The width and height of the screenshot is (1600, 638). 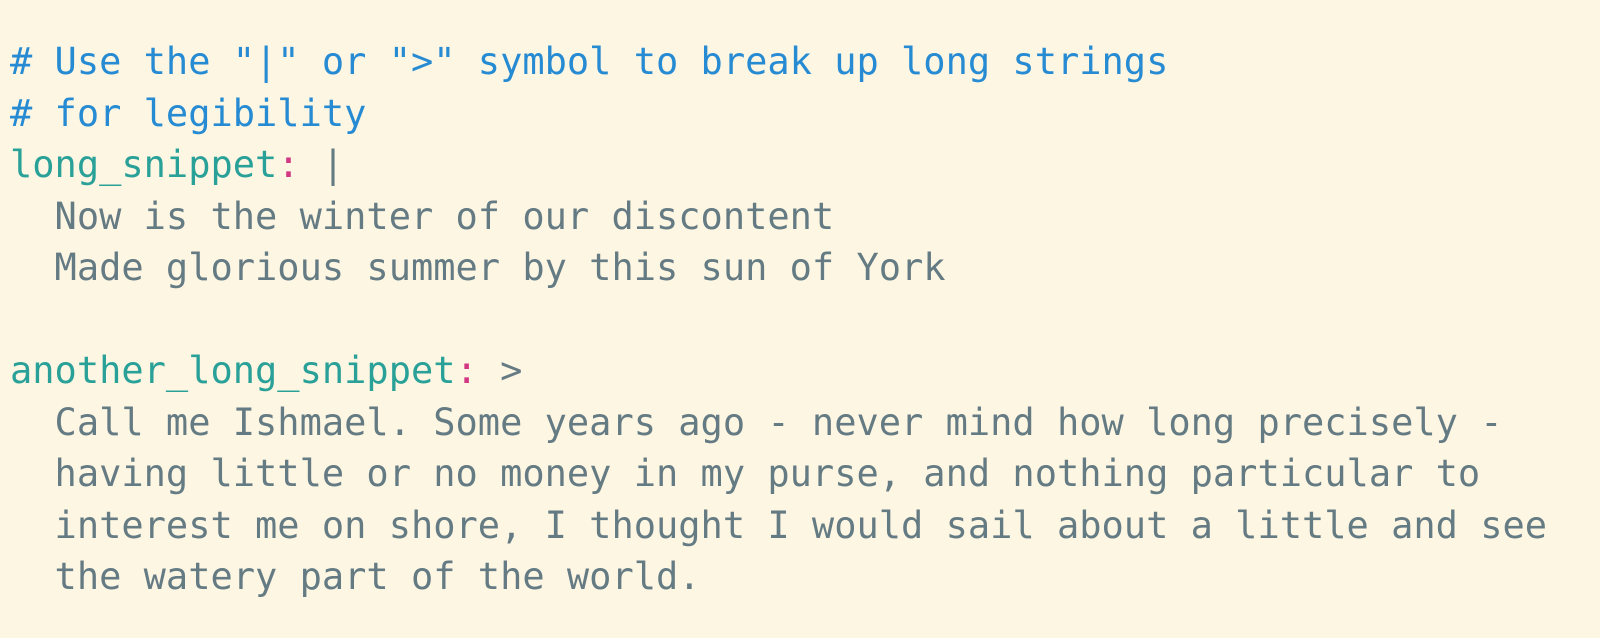 I want to click on yaml-value: Now is the winter of our discontent, so click(x=422, y=216).